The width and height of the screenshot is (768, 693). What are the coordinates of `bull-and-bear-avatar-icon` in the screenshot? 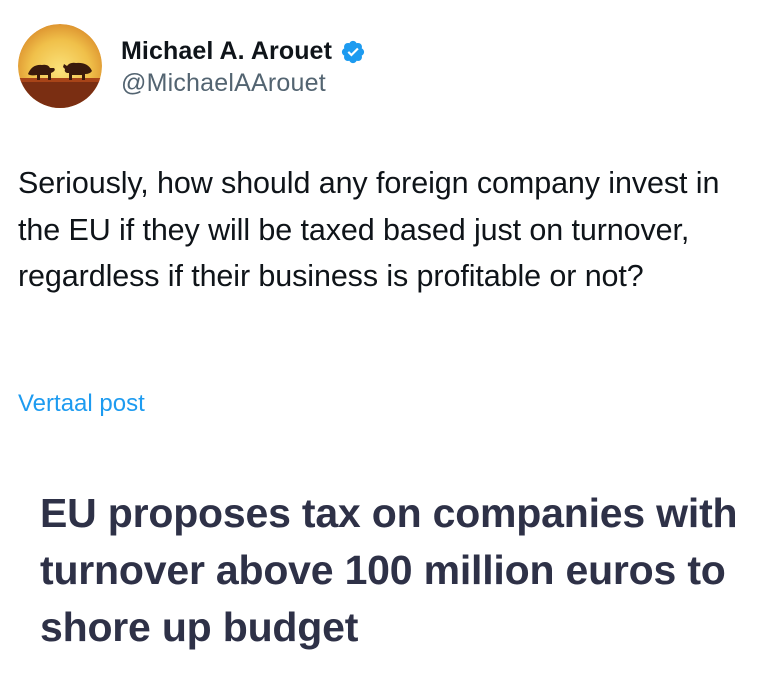 It's located at (60, 66).